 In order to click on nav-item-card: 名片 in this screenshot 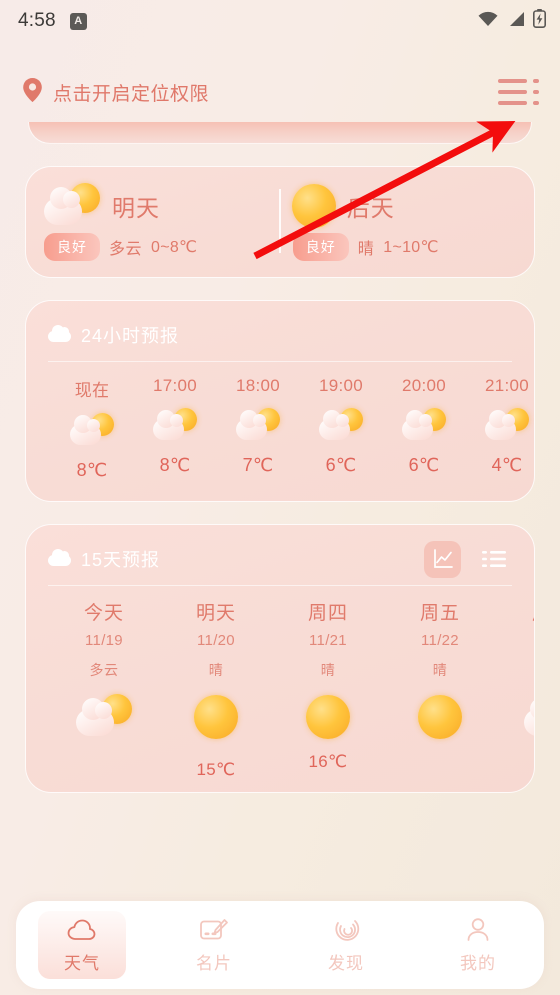, I will do `click(214, 945)`.